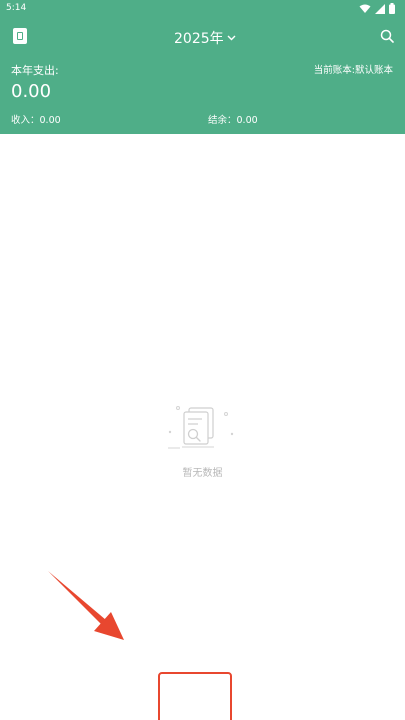 This screenshot has width=405, height=720. I want to click on wifi-icon, so click(365, 8).